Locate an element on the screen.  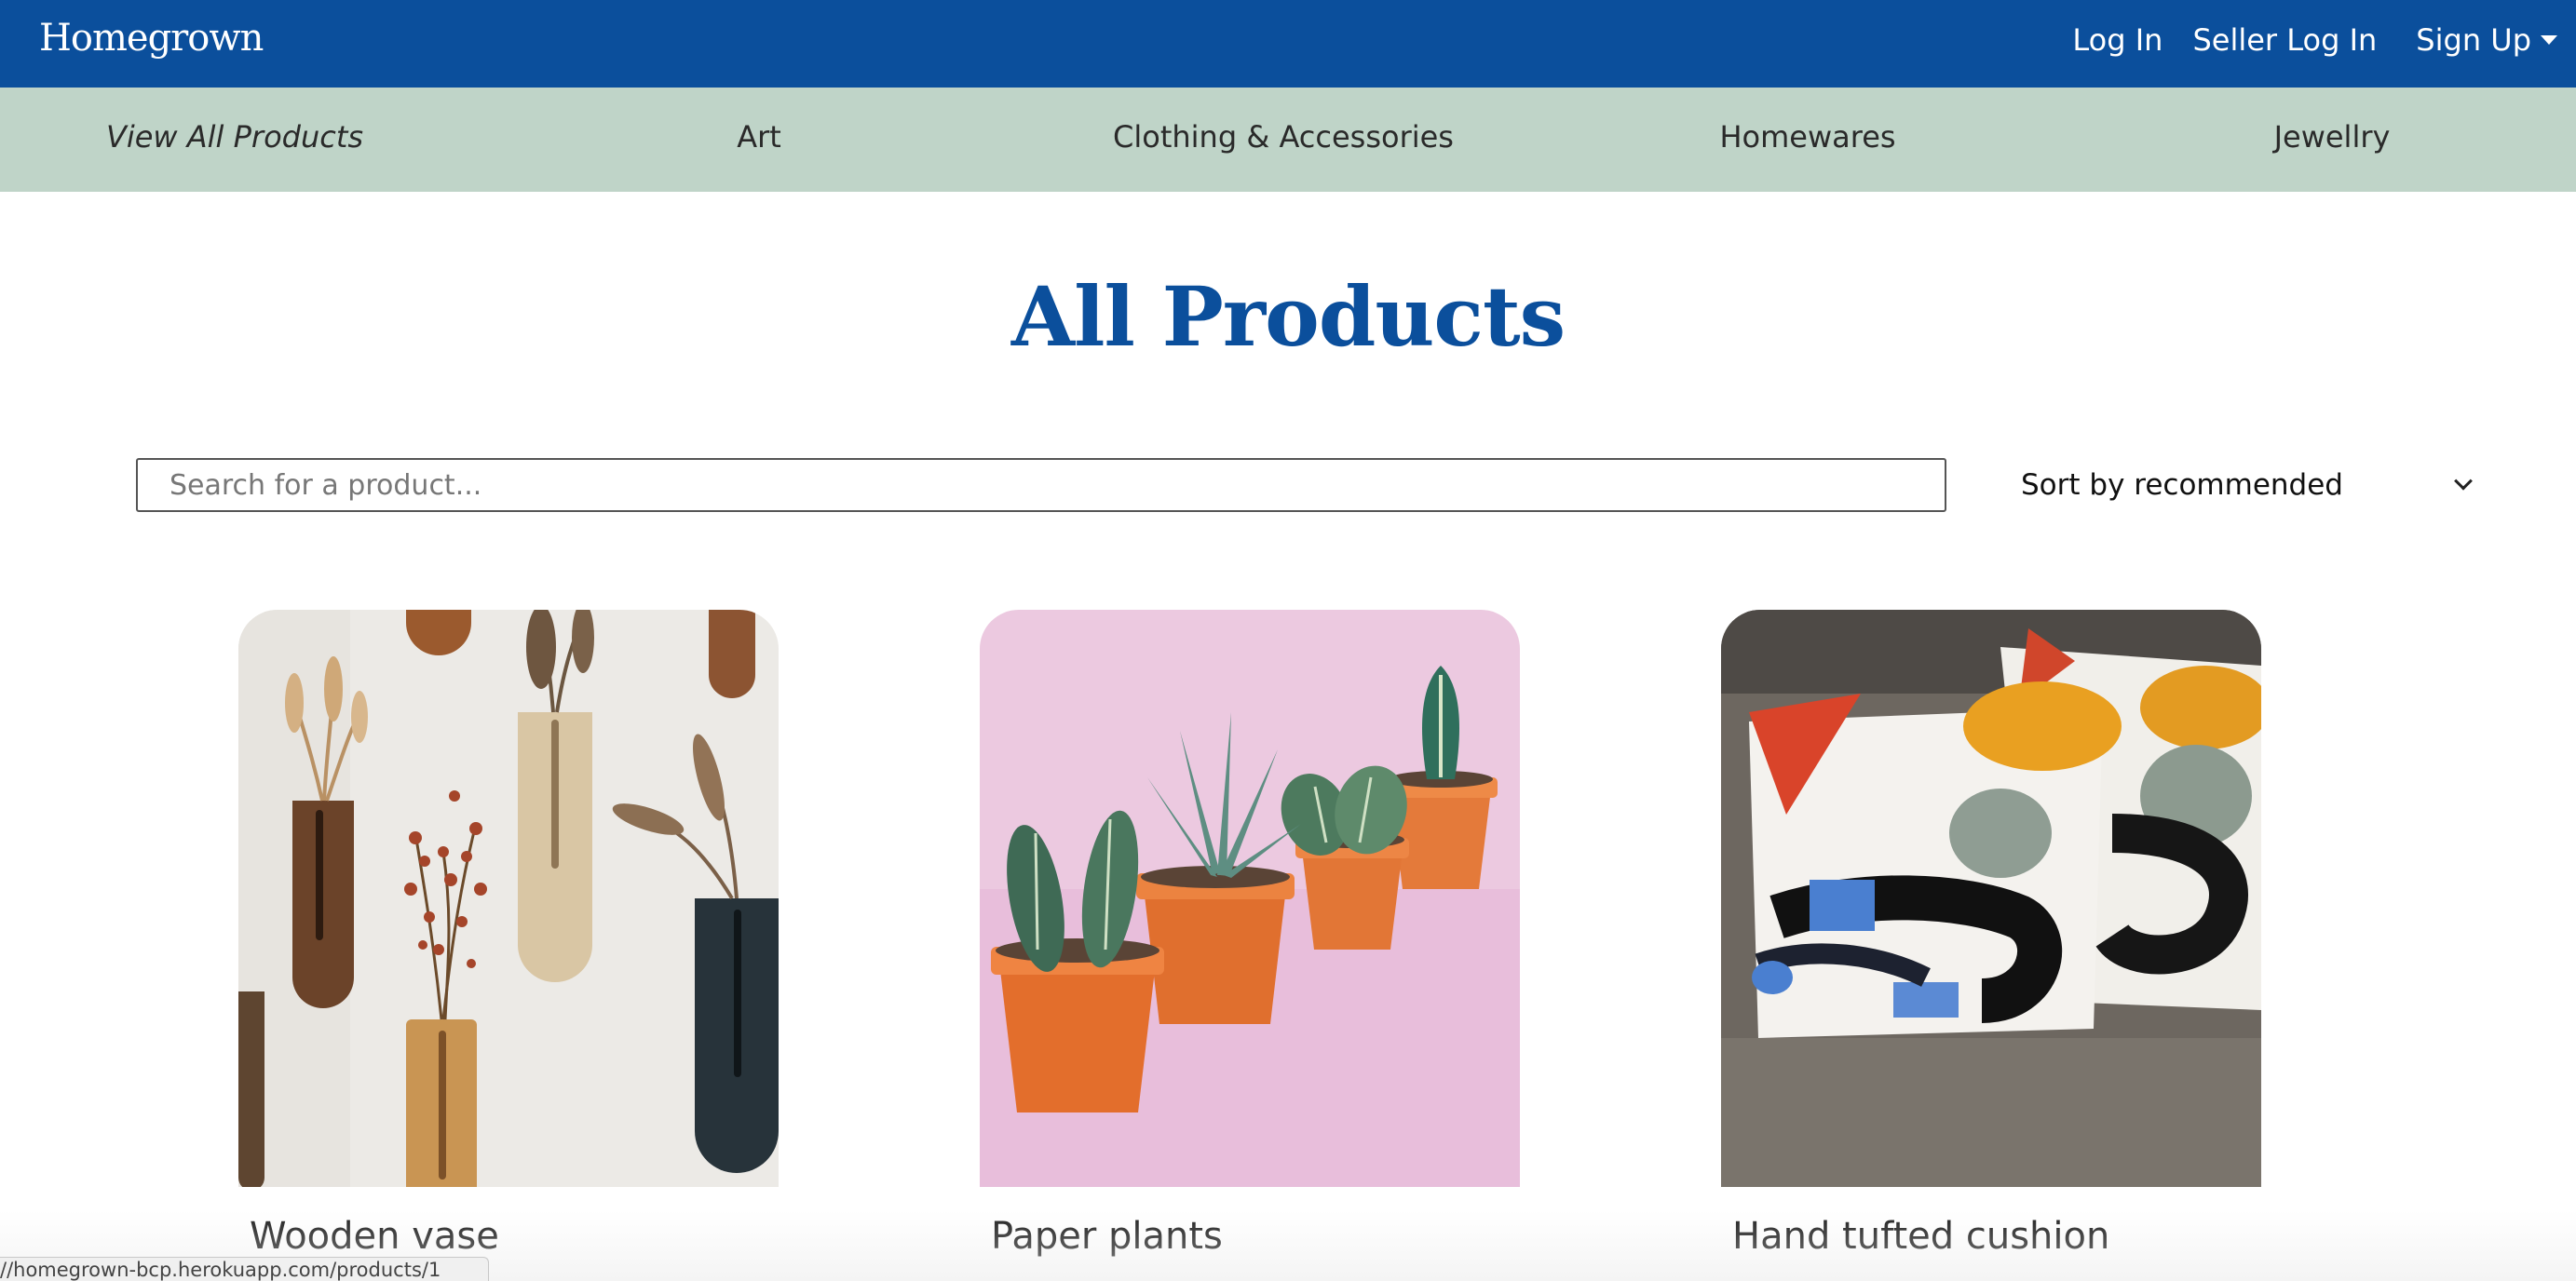
top-navbar: Homegrown Log In Seller Log In Sign Up is located at coordinates (1288, 44).